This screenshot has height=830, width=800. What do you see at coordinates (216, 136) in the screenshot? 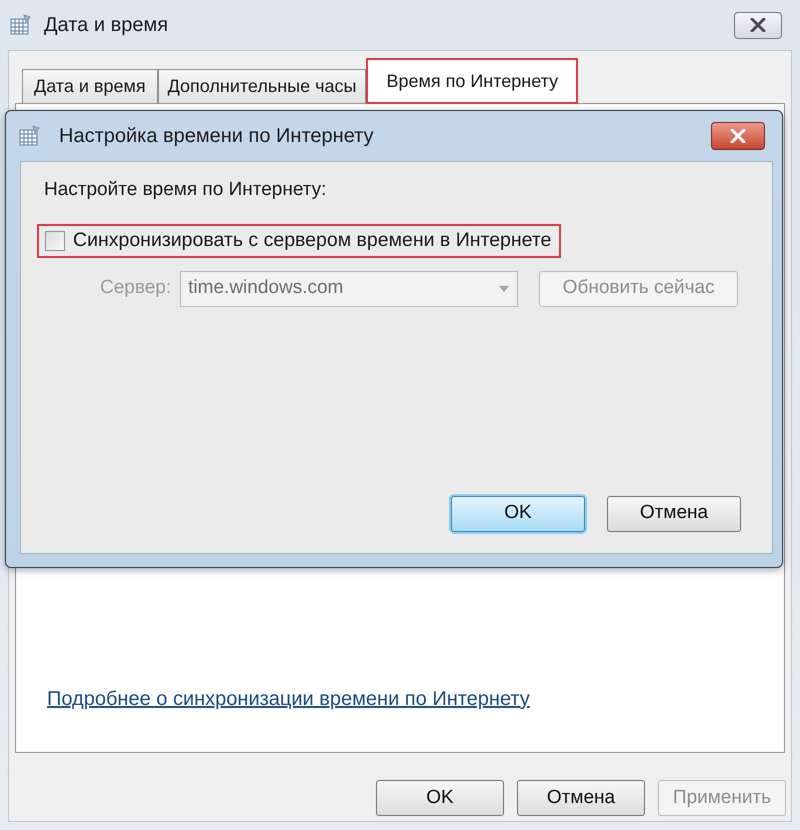
I see `dialog-title: Настройка времени по Интернету` at bounding box center [216, 136].